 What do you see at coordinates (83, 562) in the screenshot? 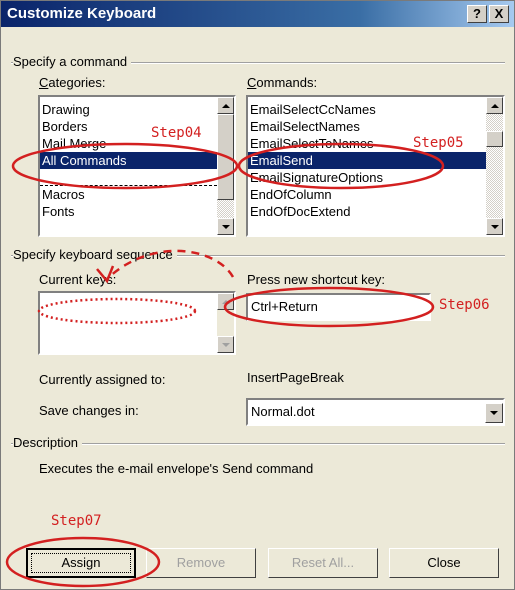
I see `assign-highlight-ellipse` at bounding box center [83, 562].